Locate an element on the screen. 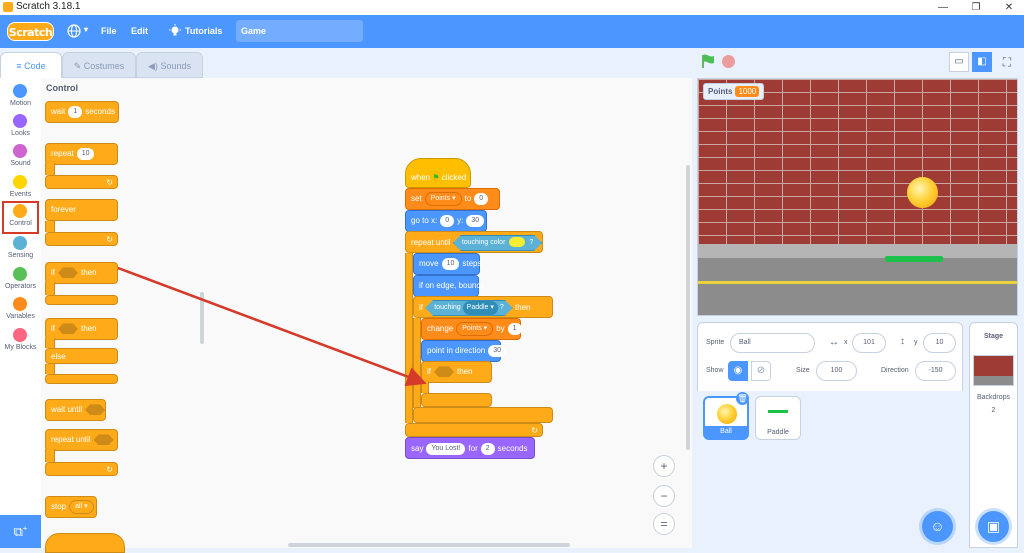  choose-sprite-button: ☺ is located at coordinates (937, 526).